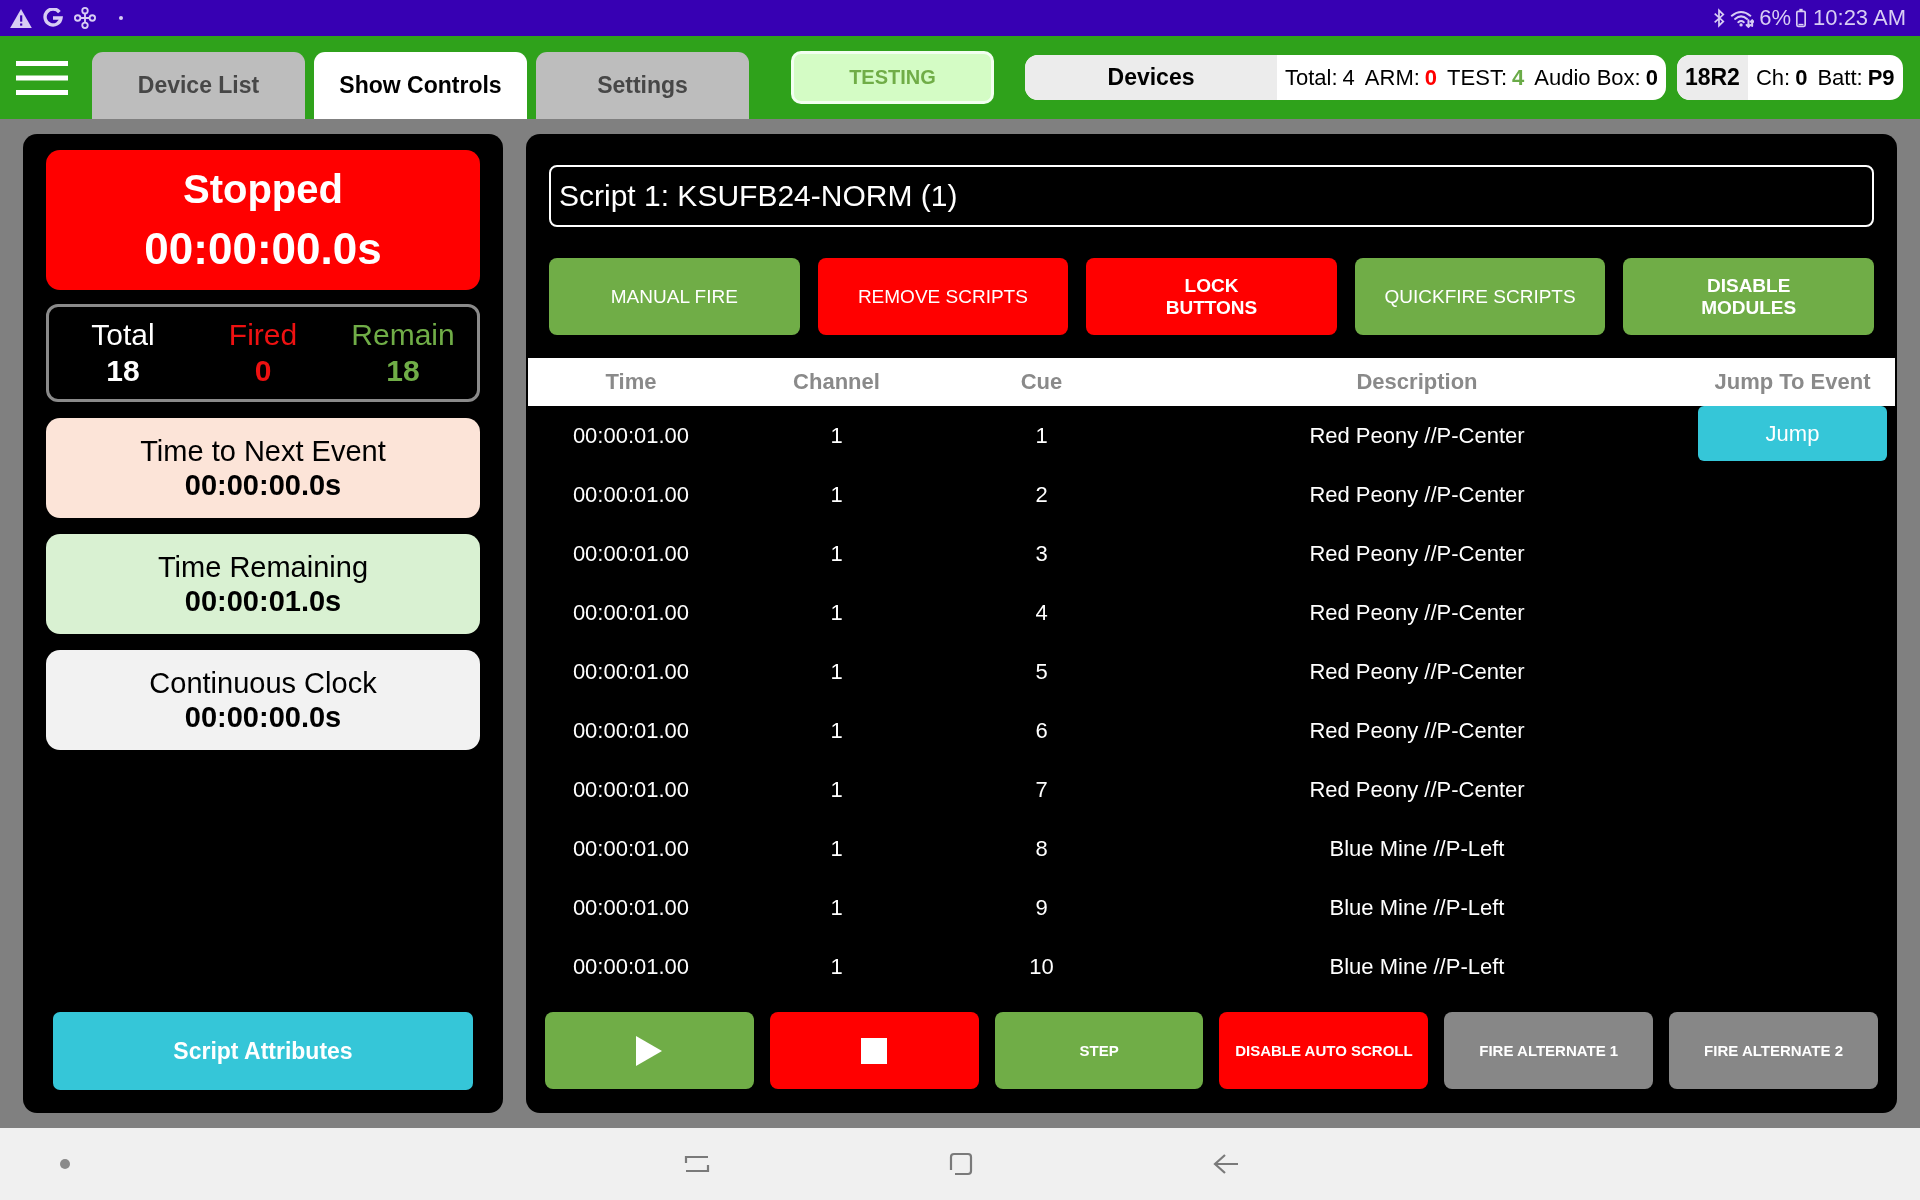 Image resolution: width=1920 pixels, height=1200 pixels. What do you see at coordinates (1480, 296) in the screenshot?
I see `action-button: QUICKFIRE SCRIPTS` at bounding box center [1480, 296].